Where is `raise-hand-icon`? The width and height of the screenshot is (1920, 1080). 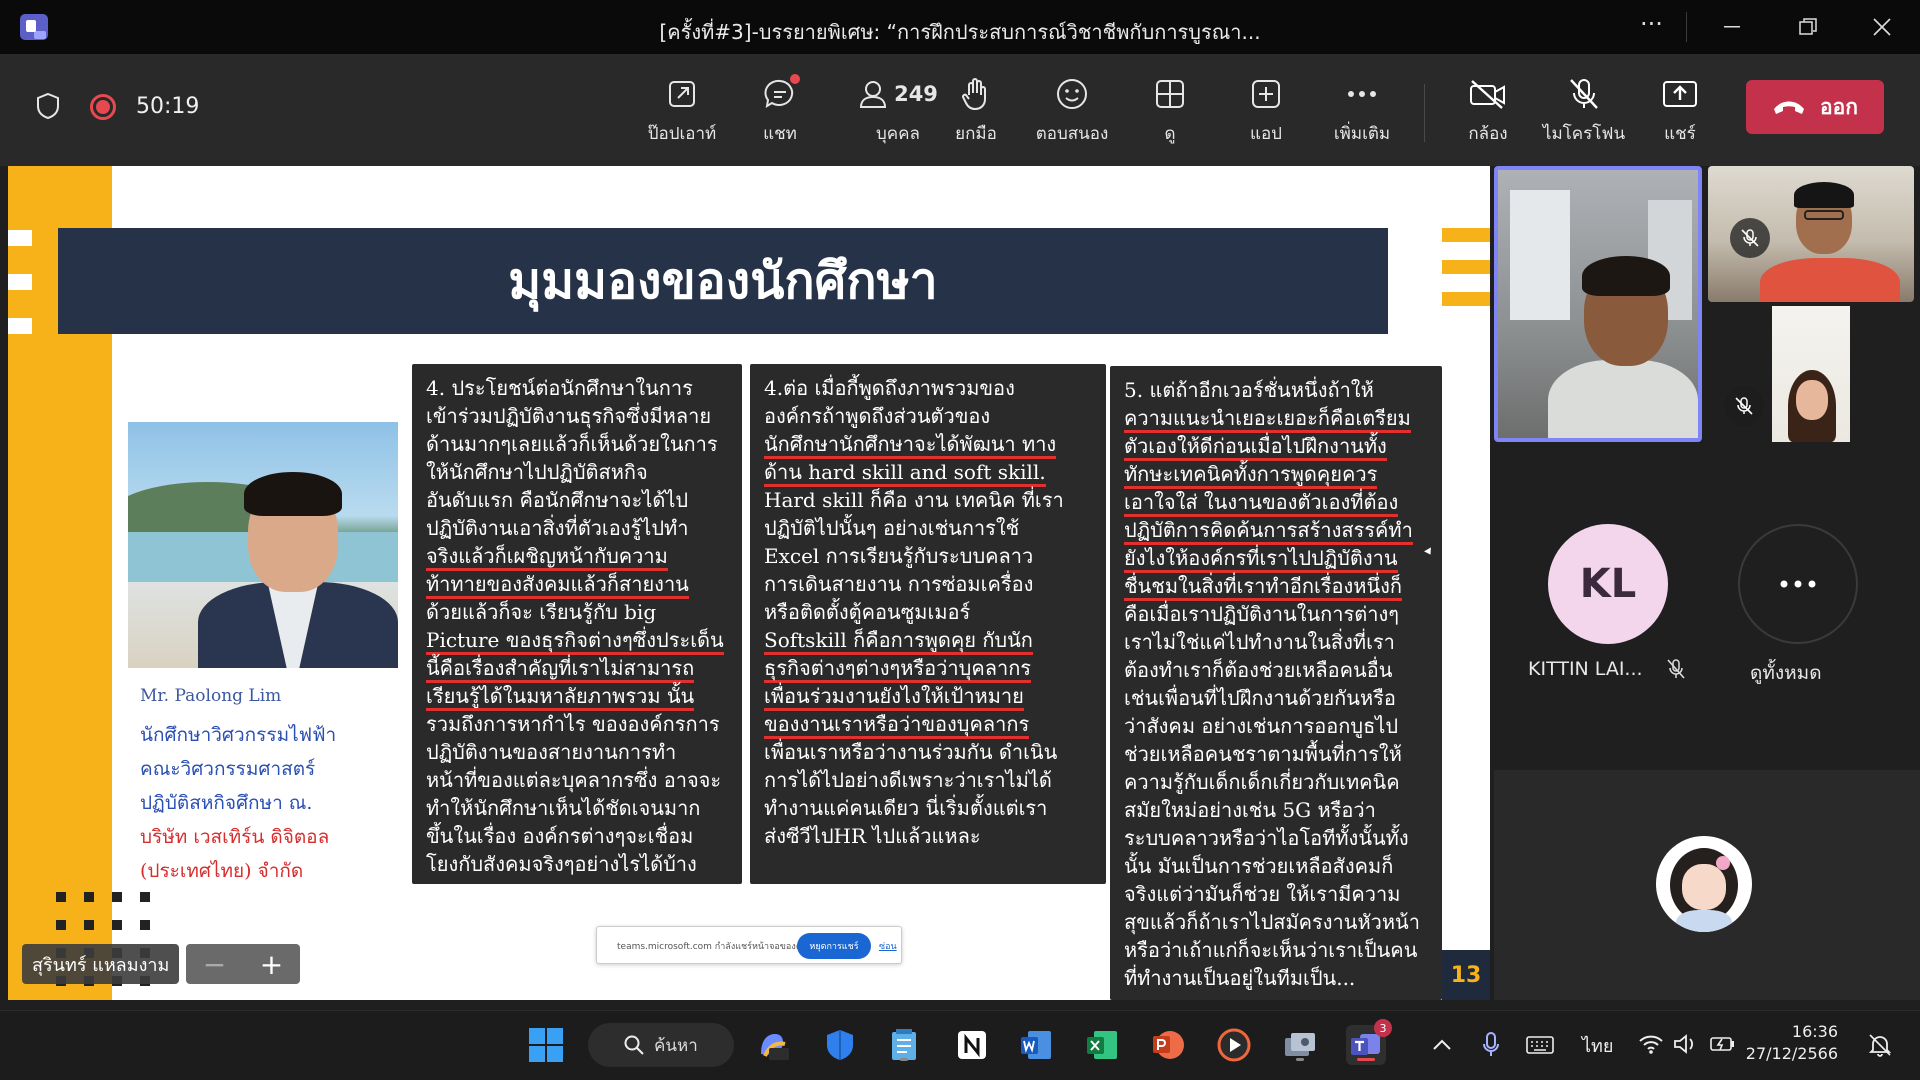 raise-hand-icon is located at coordinates (974, 94).